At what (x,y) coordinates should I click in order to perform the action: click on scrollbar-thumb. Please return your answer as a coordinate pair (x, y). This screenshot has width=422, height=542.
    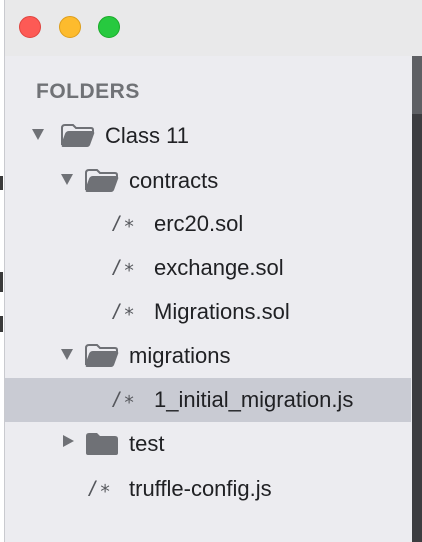
    Looking at the image, I should click on (417, 85).